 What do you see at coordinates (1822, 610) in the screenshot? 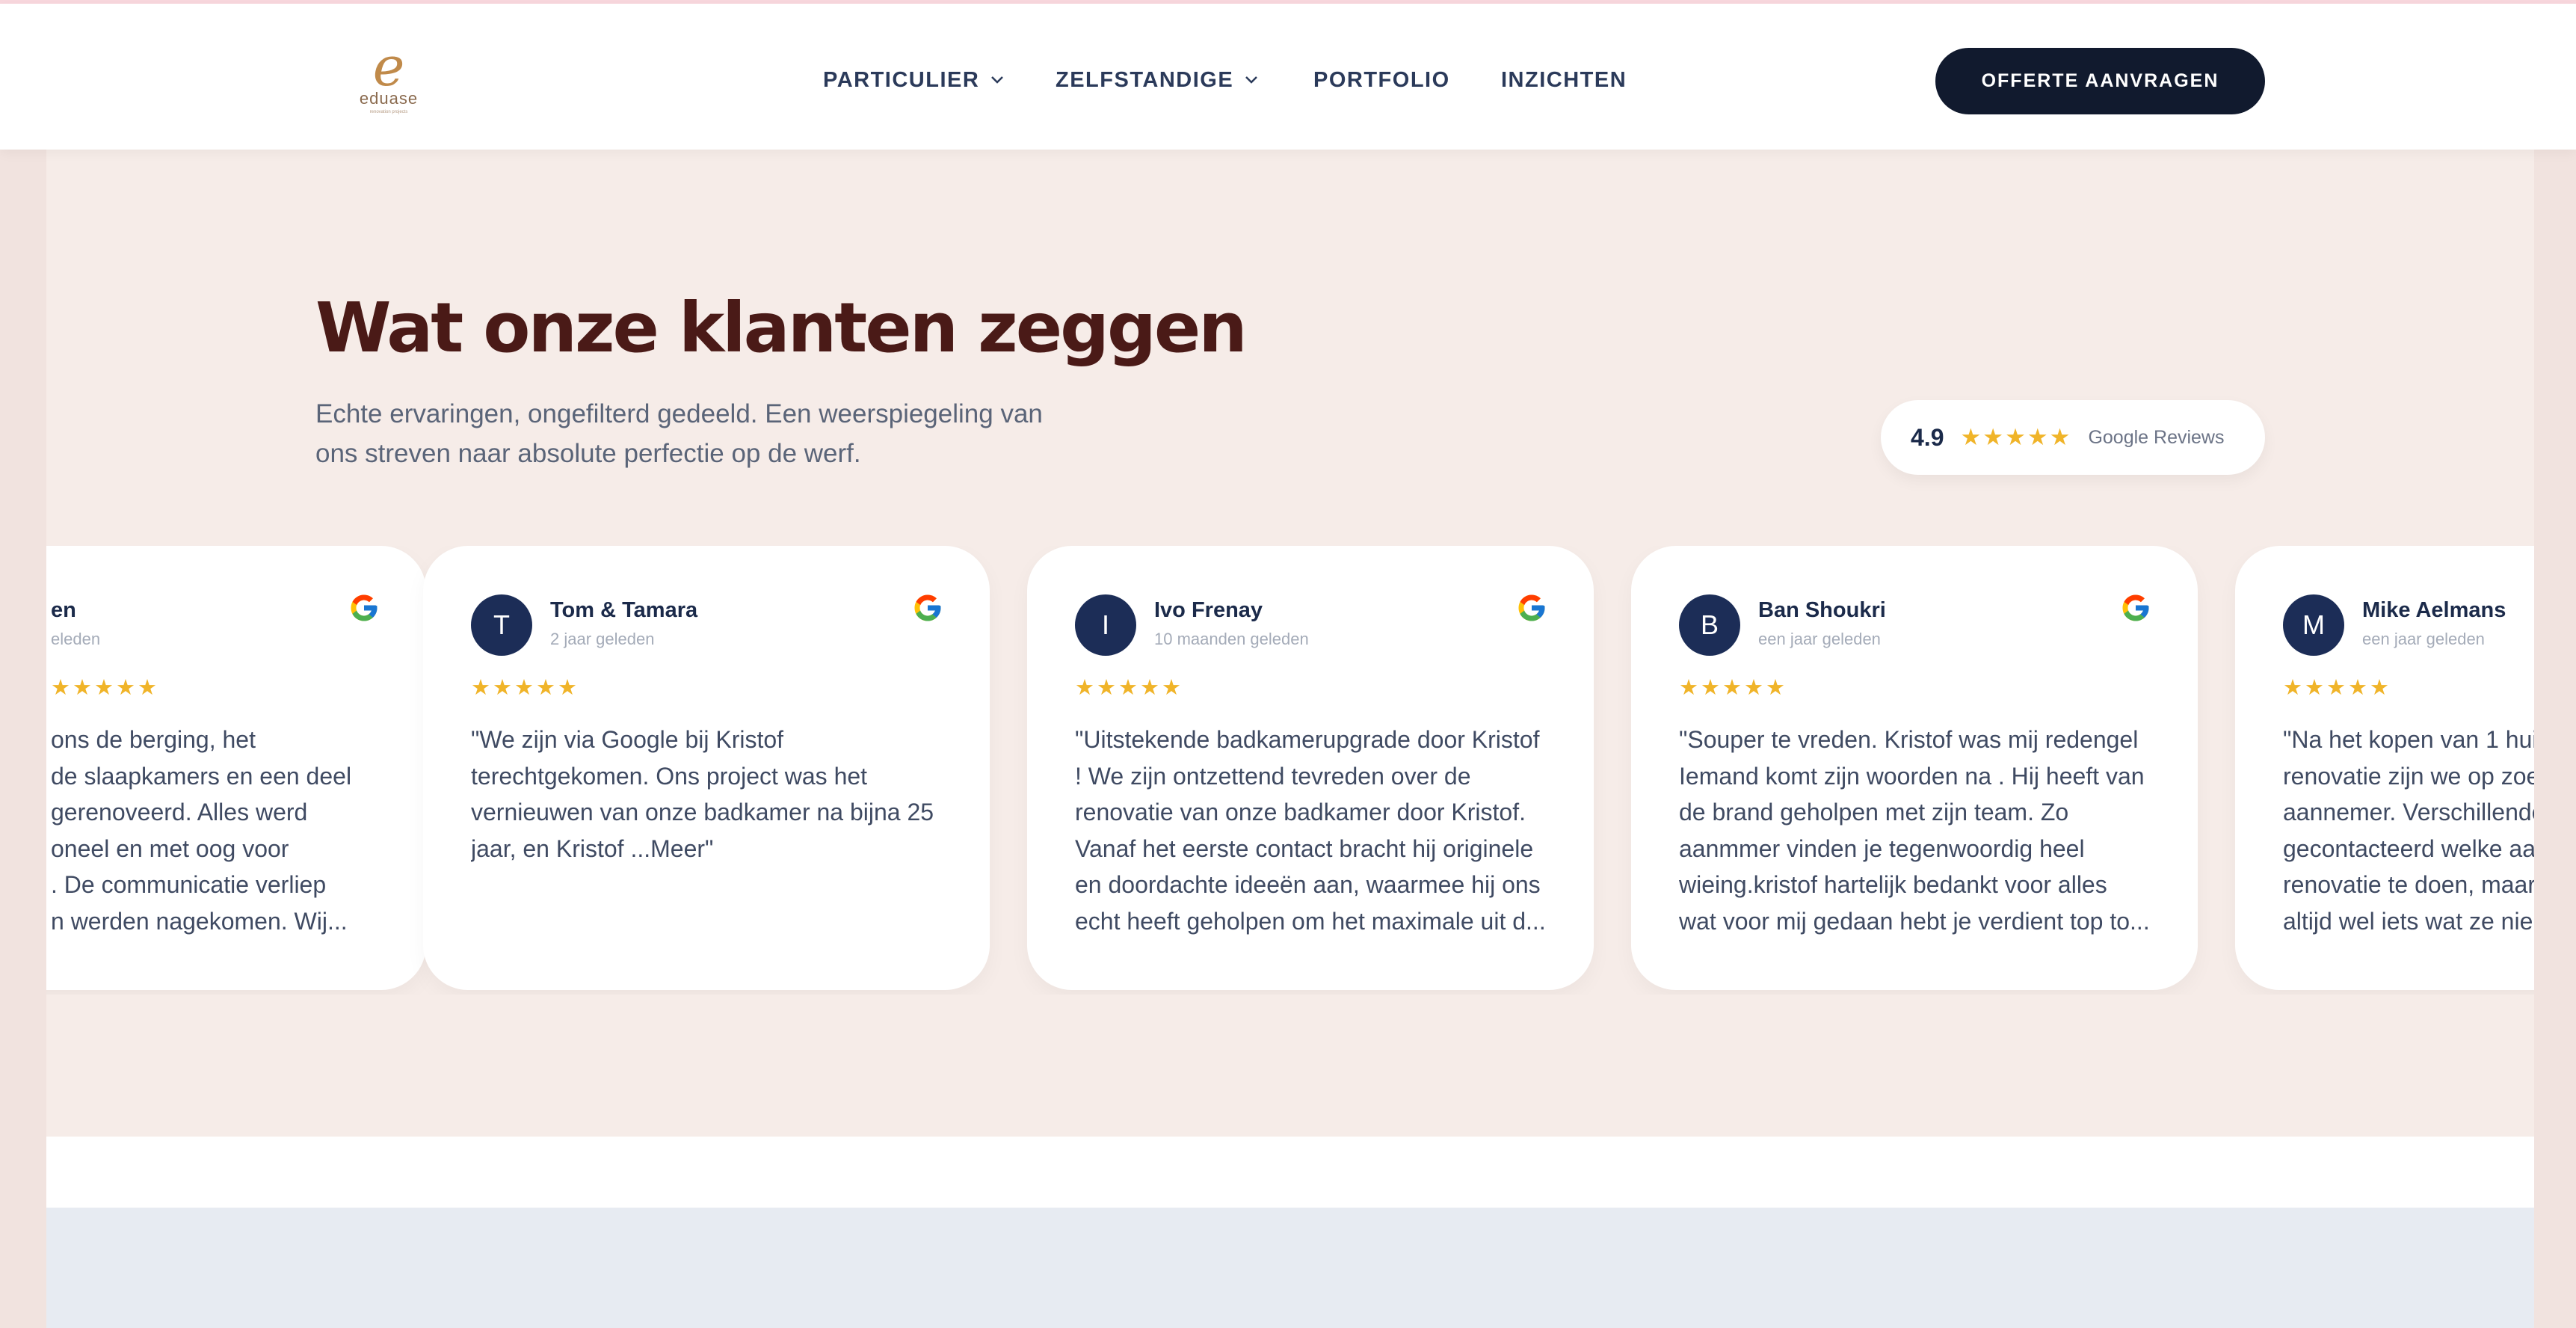
I see `reviewer-name: Ban Shoukri` at bounding box center [1822, 610].